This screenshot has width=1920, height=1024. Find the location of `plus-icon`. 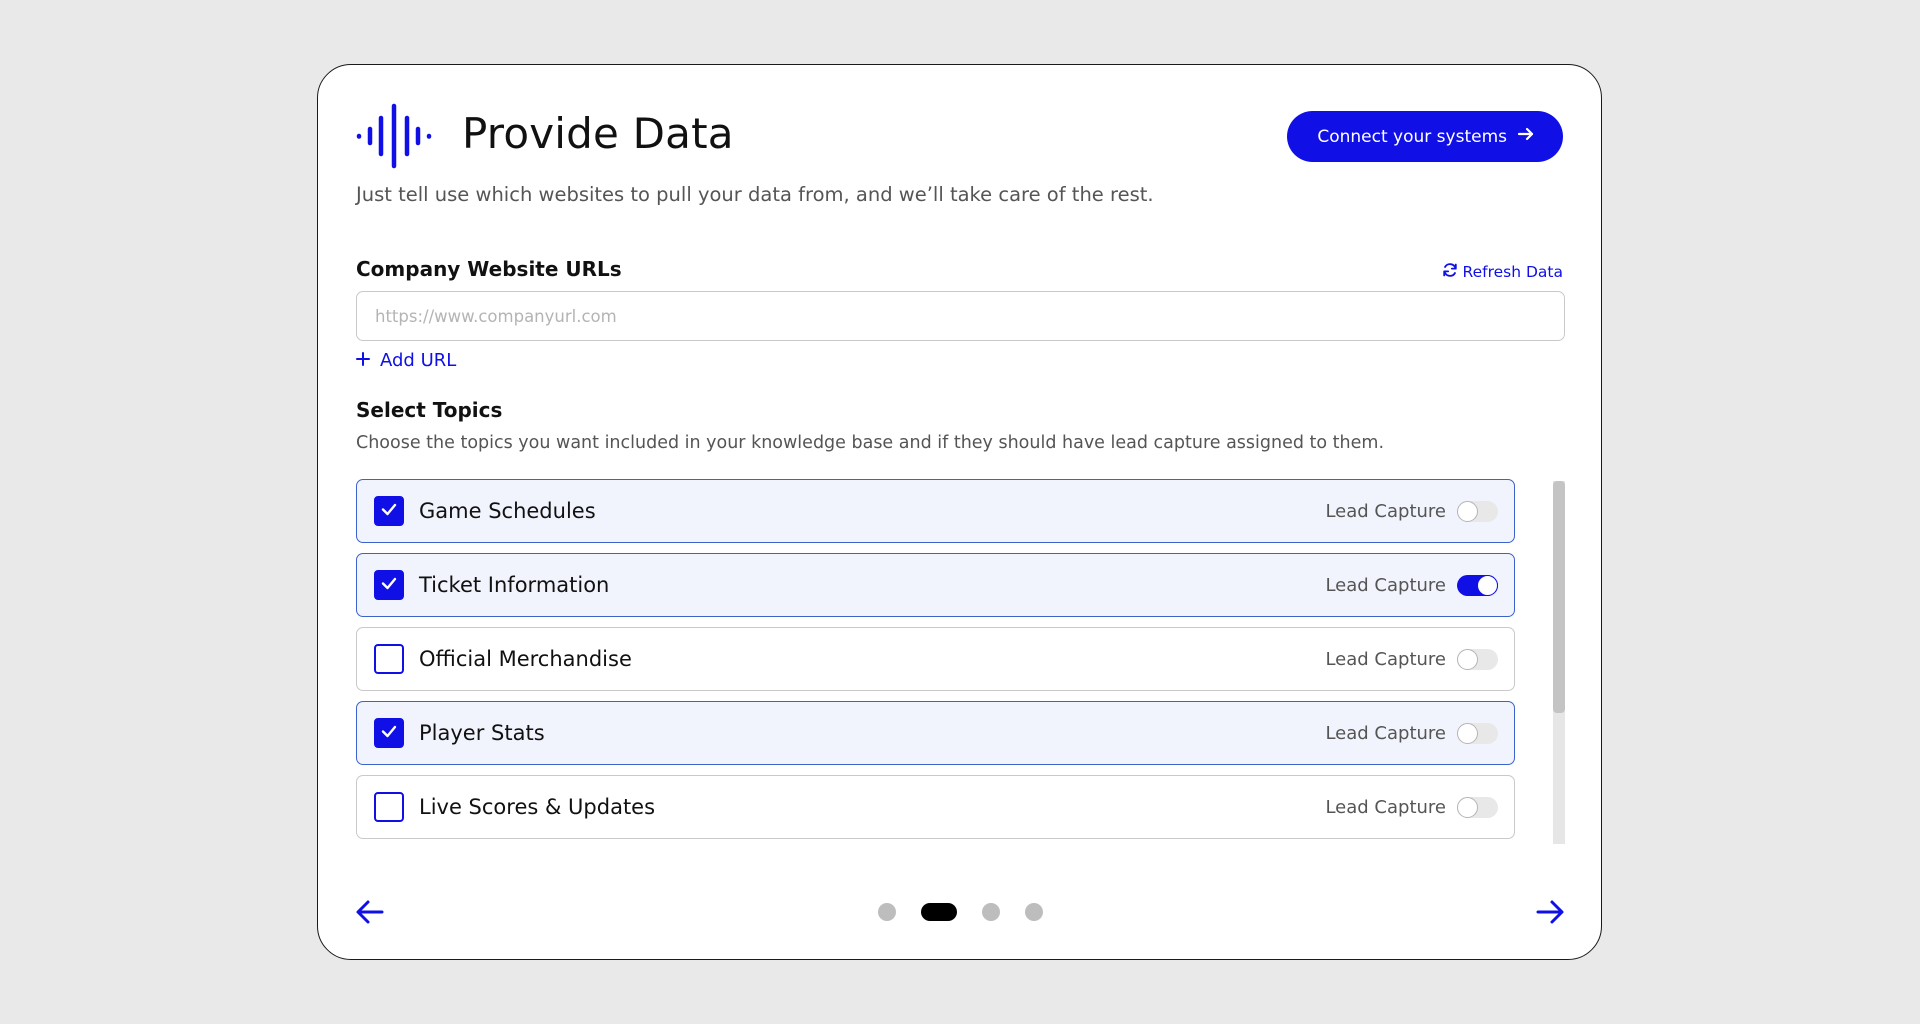

plus-icon is located at coordinates (363, 360).